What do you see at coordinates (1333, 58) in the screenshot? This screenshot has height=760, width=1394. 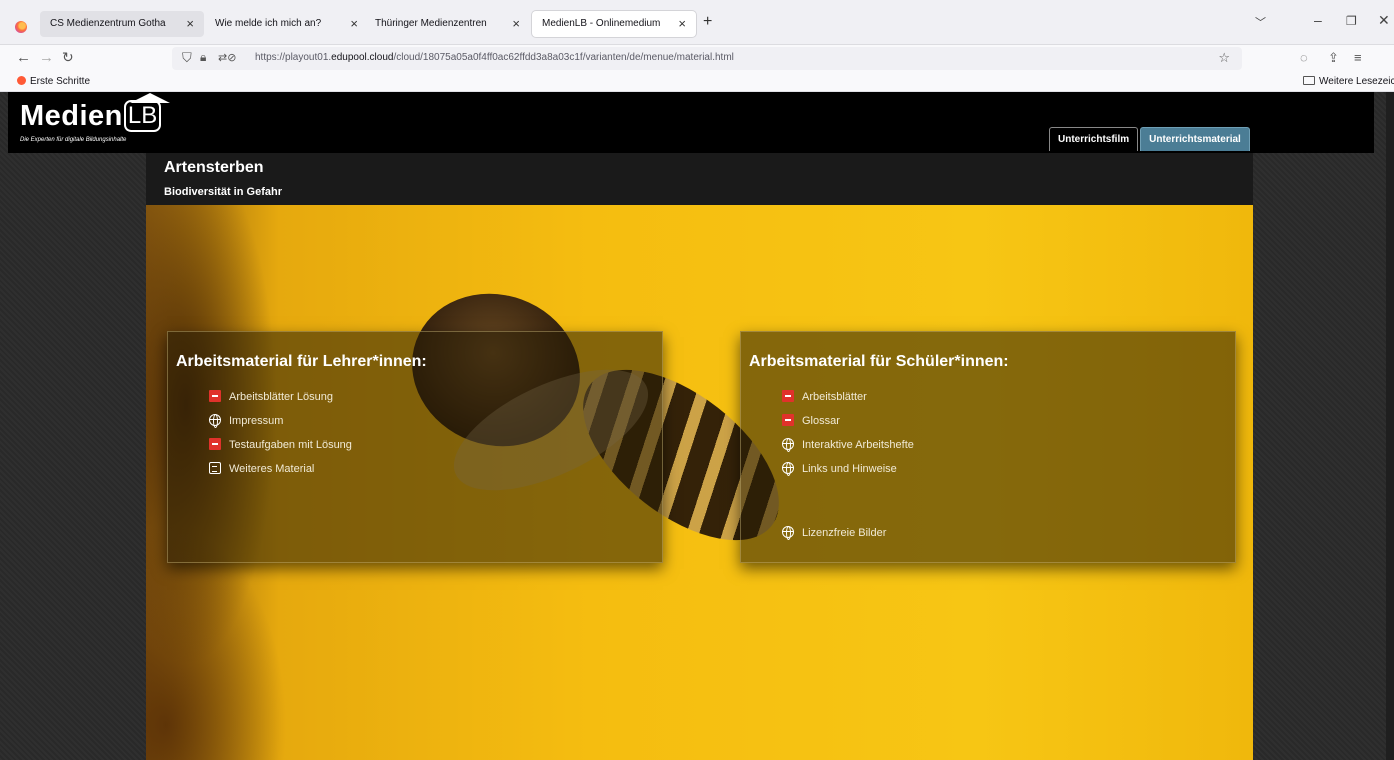 I see `share-icon: ⇪` at bounding box center [1333, 58].